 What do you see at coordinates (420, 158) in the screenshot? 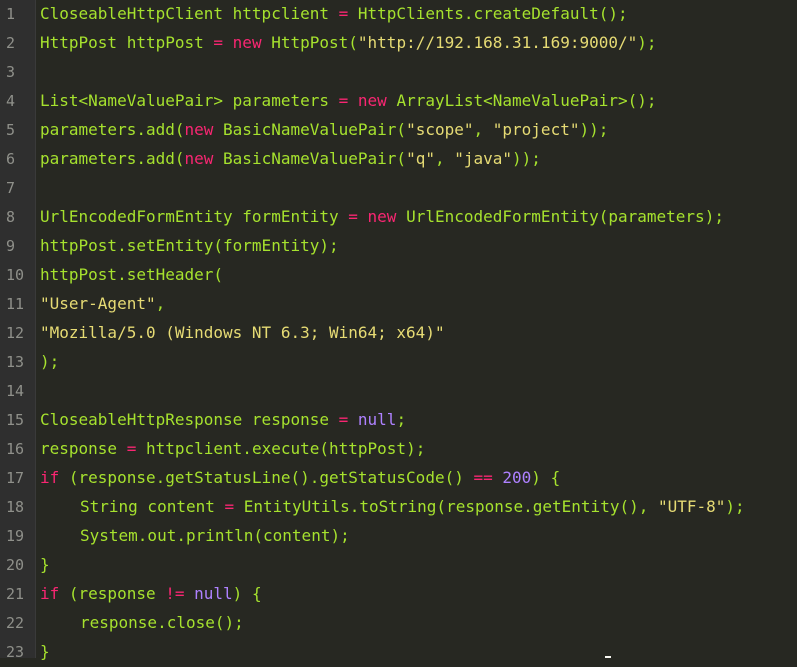
I see `code-token: "q"` at bounding box center [420, 158].